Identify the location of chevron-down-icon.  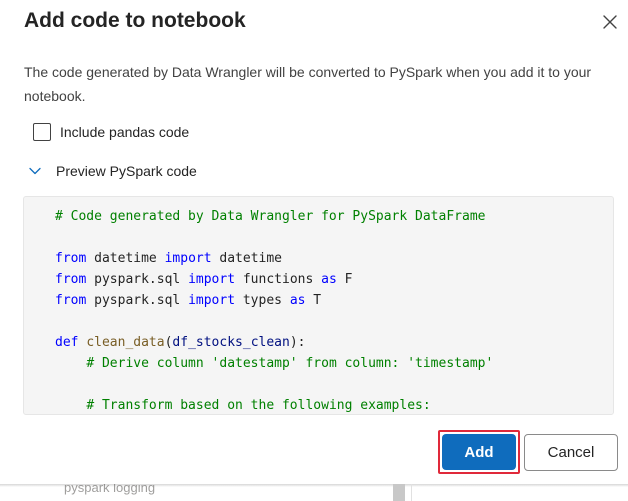
(35, 171).